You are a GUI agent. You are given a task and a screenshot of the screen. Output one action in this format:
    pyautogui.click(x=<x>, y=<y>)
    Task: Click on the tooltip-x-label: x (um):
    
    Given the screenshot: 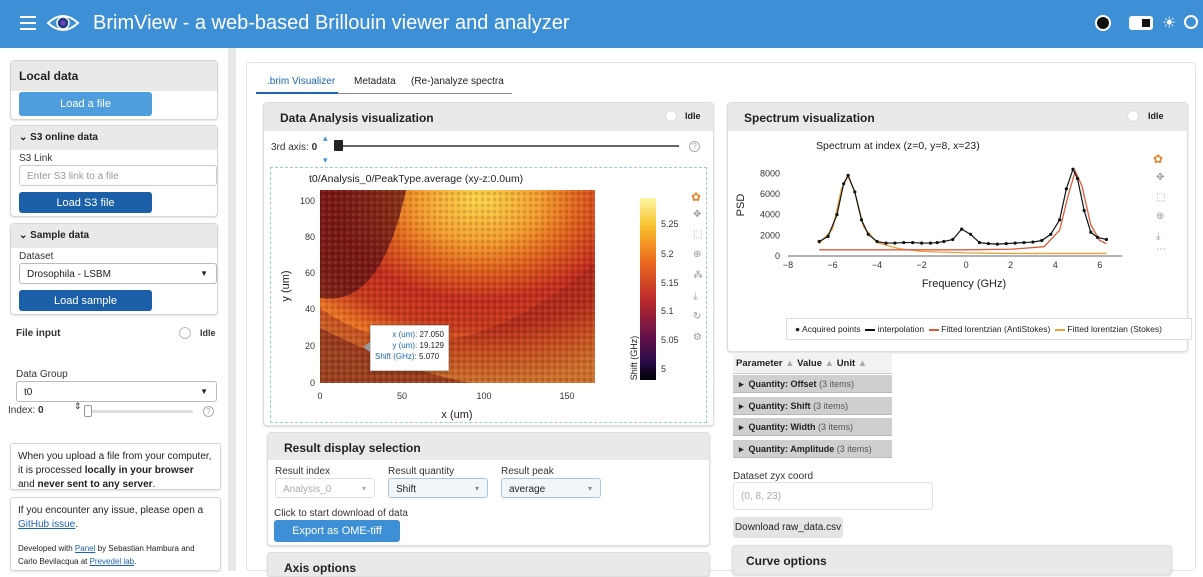 What is the action you would take?
    pyautogui.click(x=405, y=334)
    